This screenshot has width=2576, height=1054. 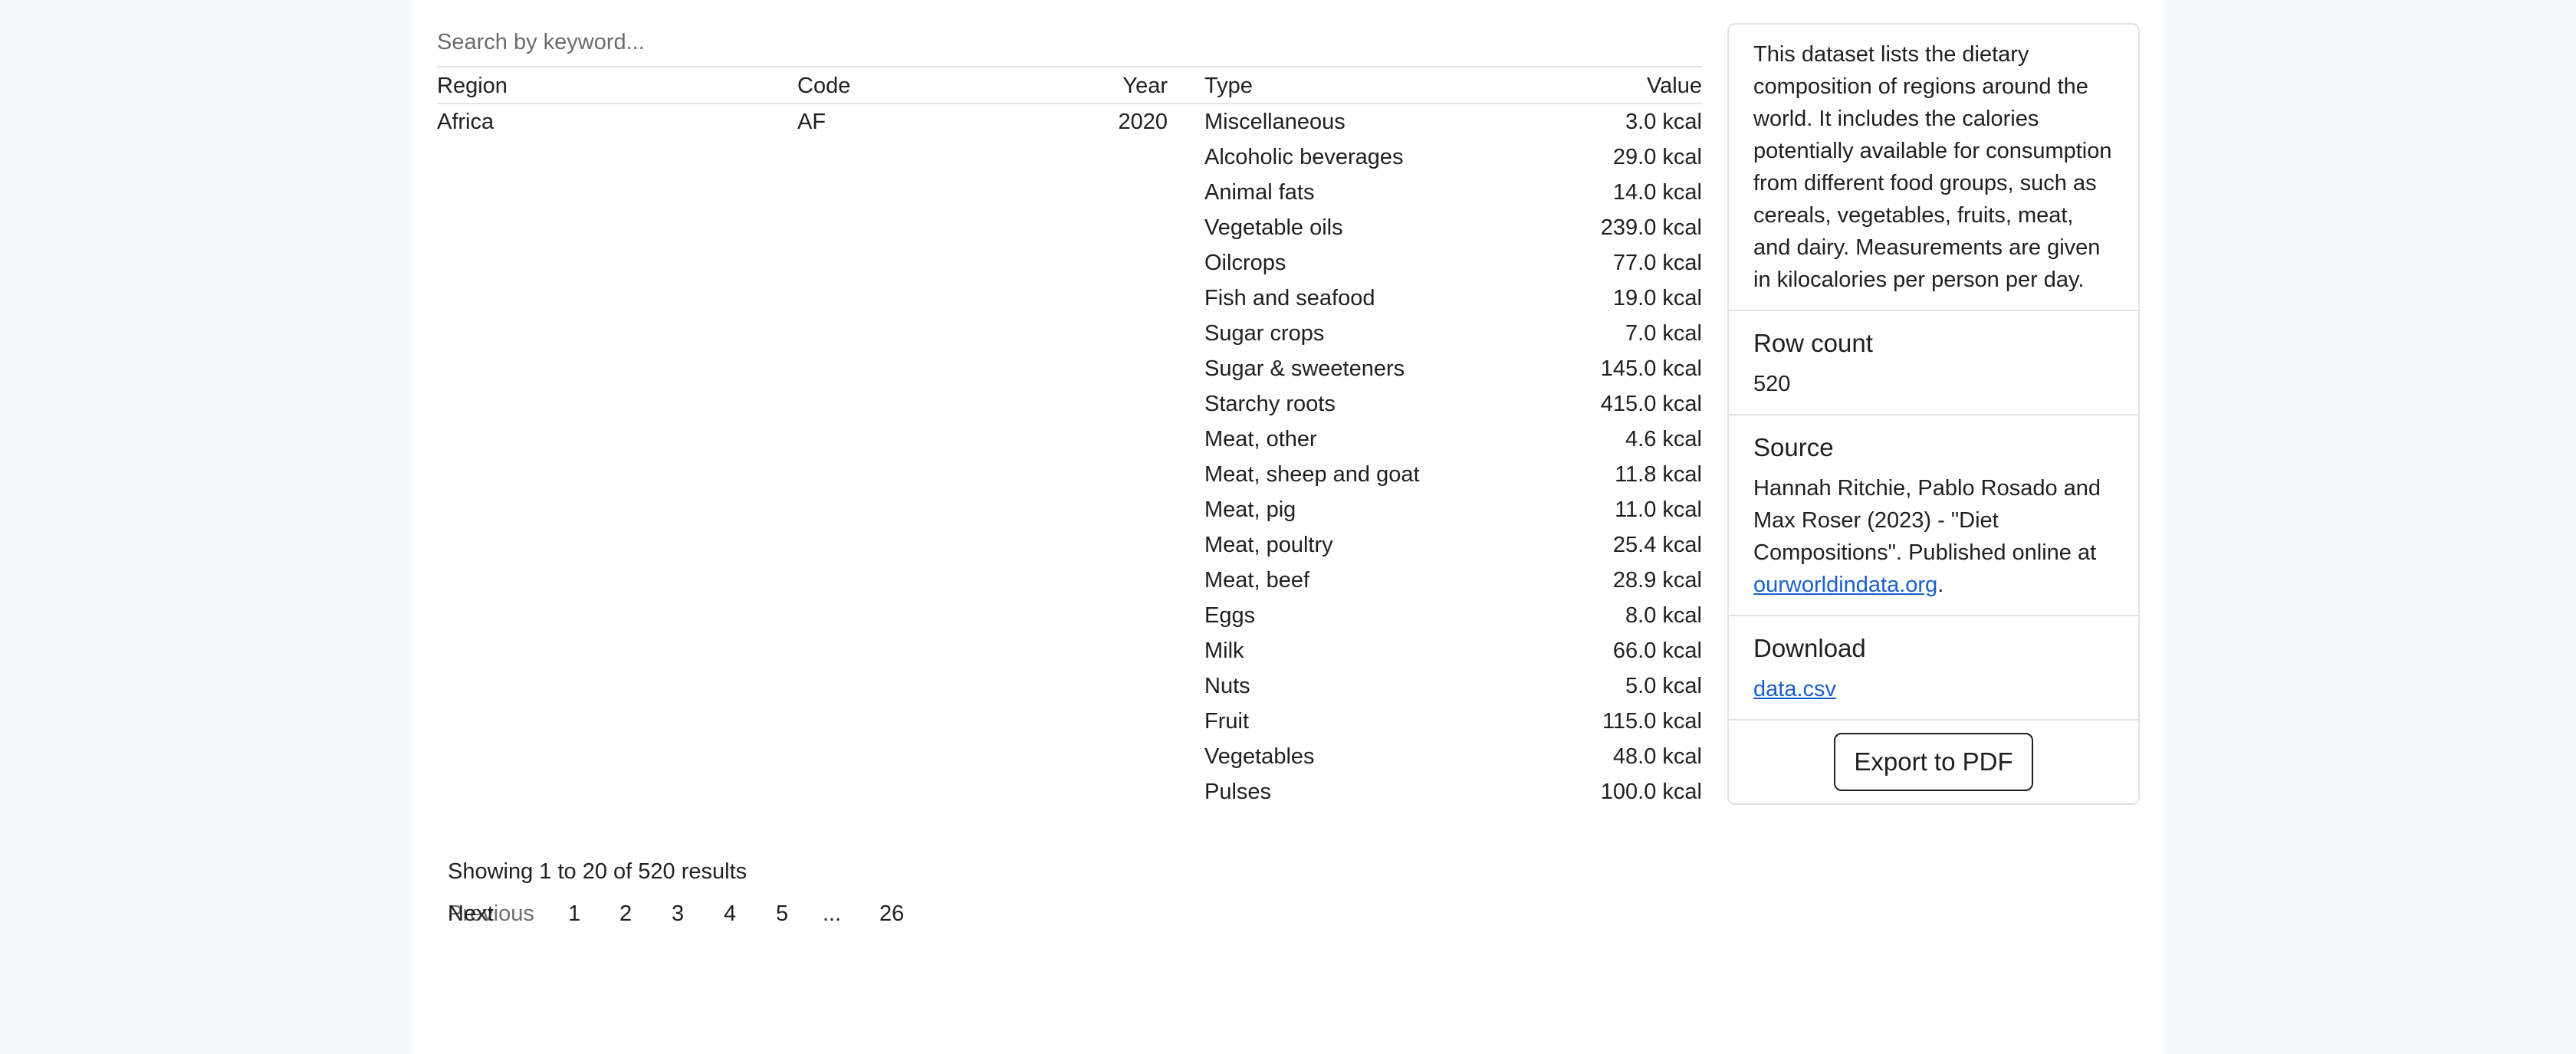 What do you see at coordinates (1663, 122) in the screenshot?
I see `value-cell: 3.0 kcal` at bounding box center [1663, 122].